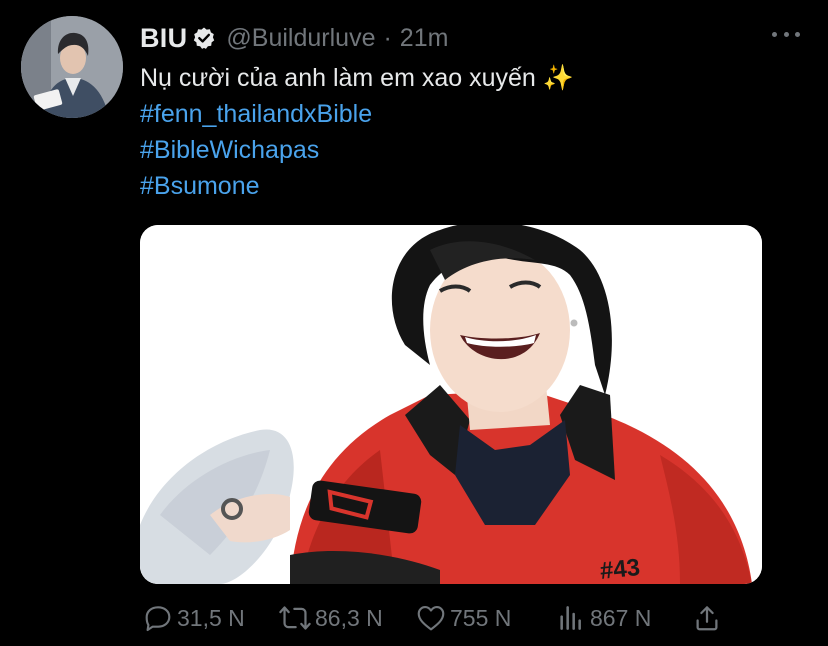  Describe the element at coordinates (163, 38) in the screenshot. I see `display-name: BIU` at that location.